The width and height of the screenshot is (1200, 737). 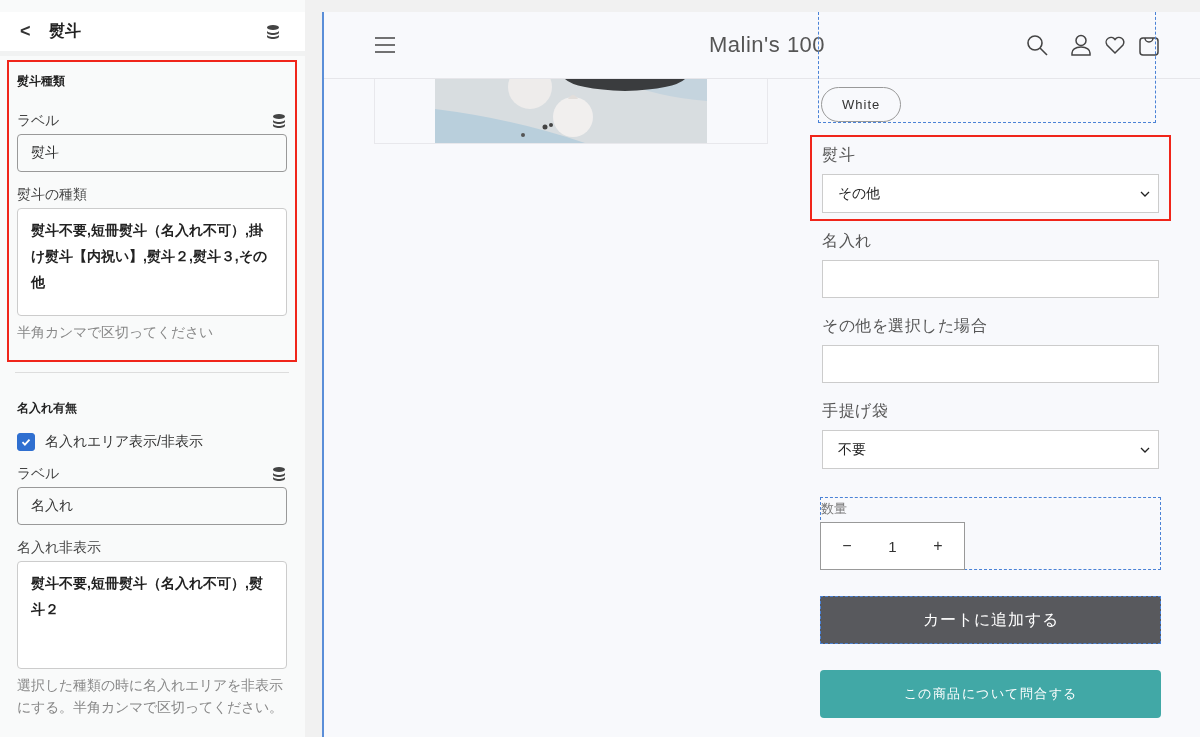 What do you see at coordinates (847, 546) in the screenshot?
I see `decrease-button: −` at bounding box center [847, 546].